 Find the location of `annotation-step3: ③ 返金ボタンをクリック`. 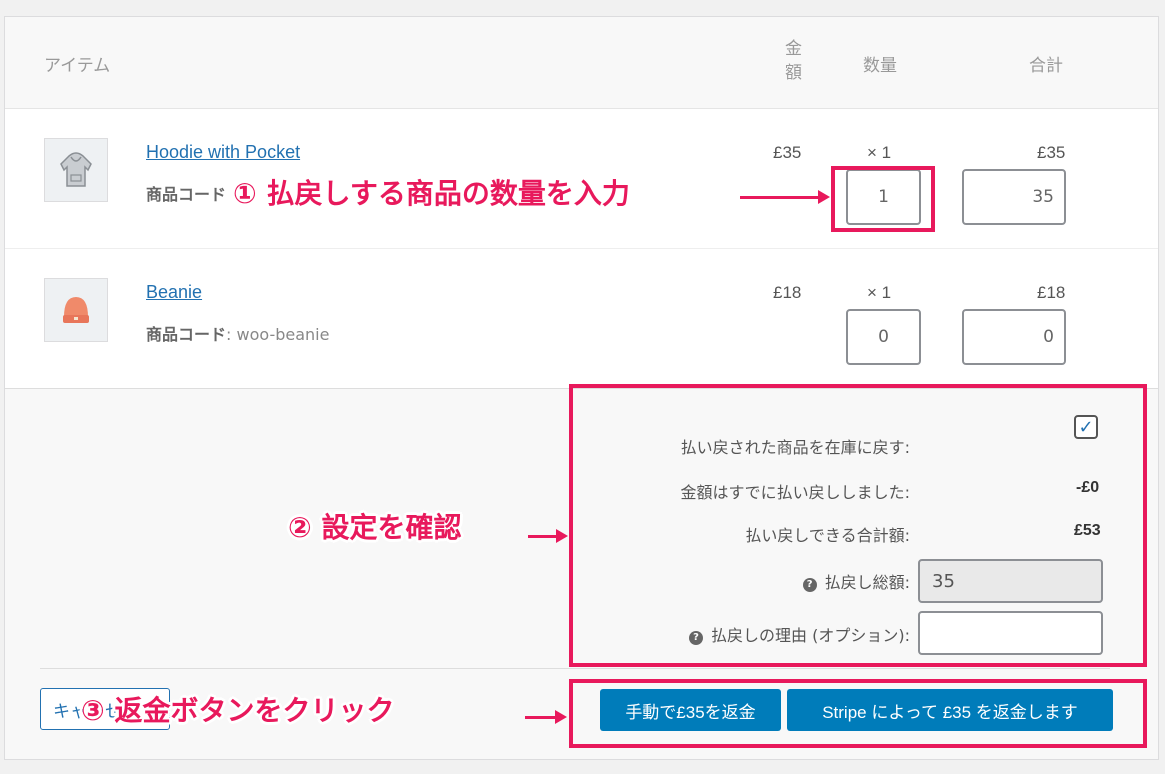

annotation-step3: ③ 返金ボタンをクリック is located at coordinates (238, 710).